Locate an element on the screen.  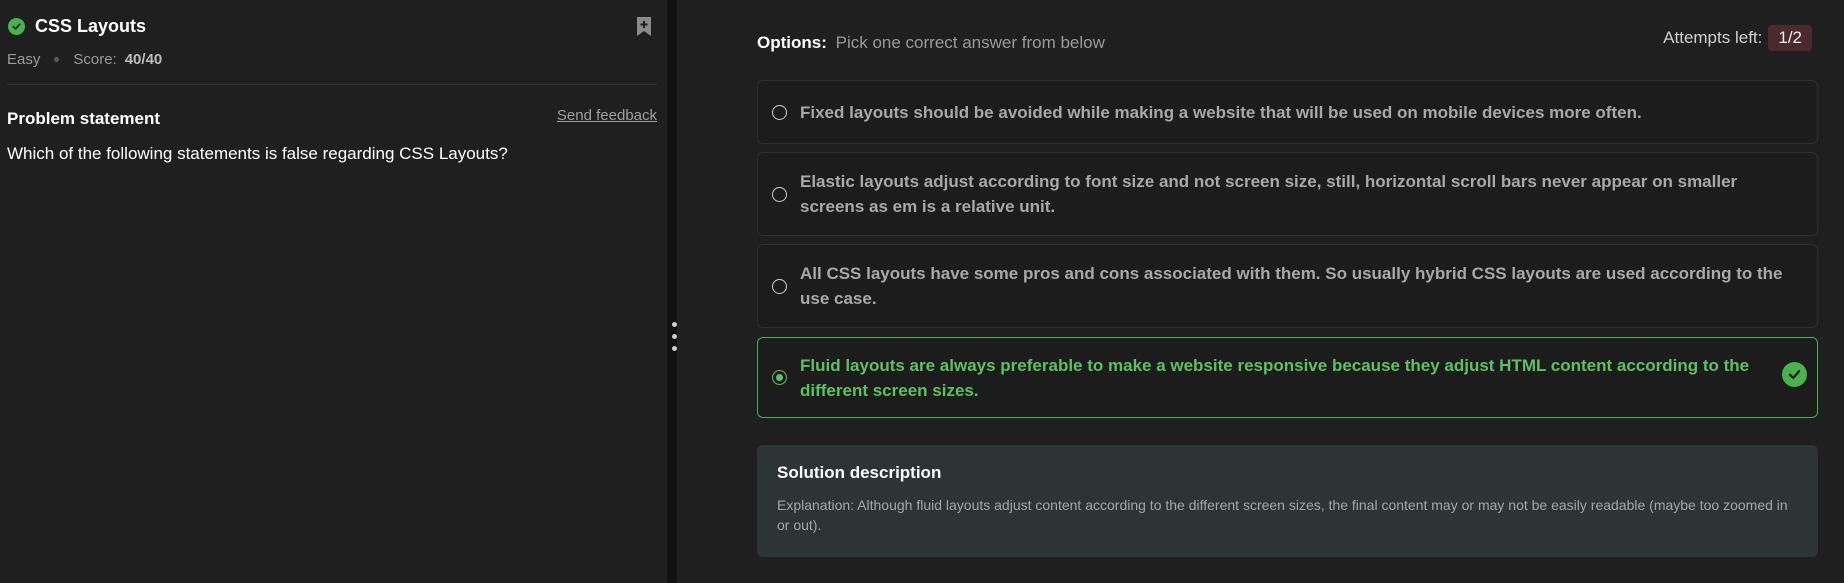
options-label: Options: is located at coordinates (792, 42).